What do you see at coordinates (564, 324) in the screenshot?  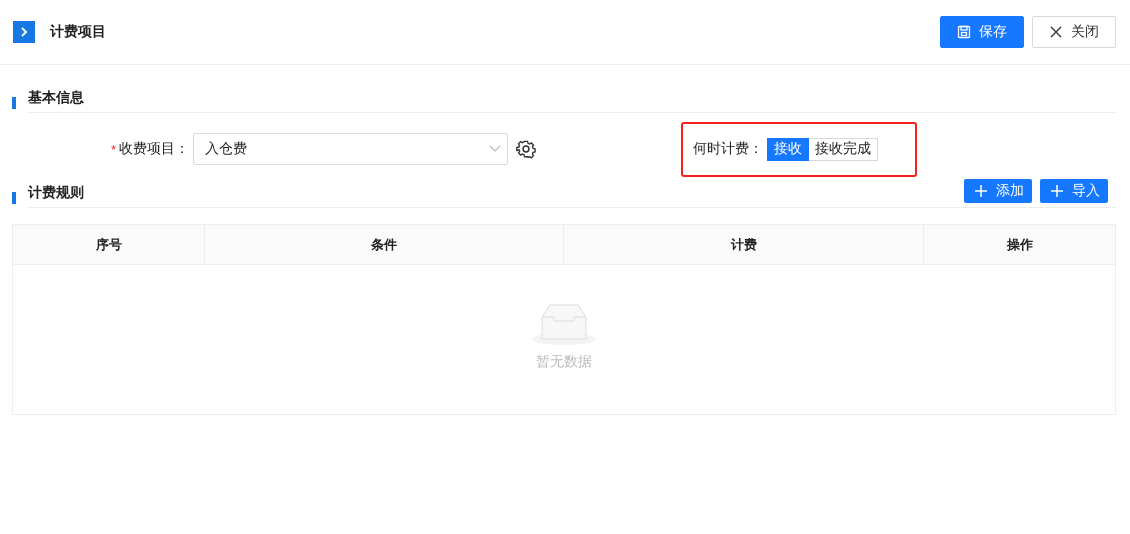 I see `empty-inbox-icon` at bounding box center [564, 324].